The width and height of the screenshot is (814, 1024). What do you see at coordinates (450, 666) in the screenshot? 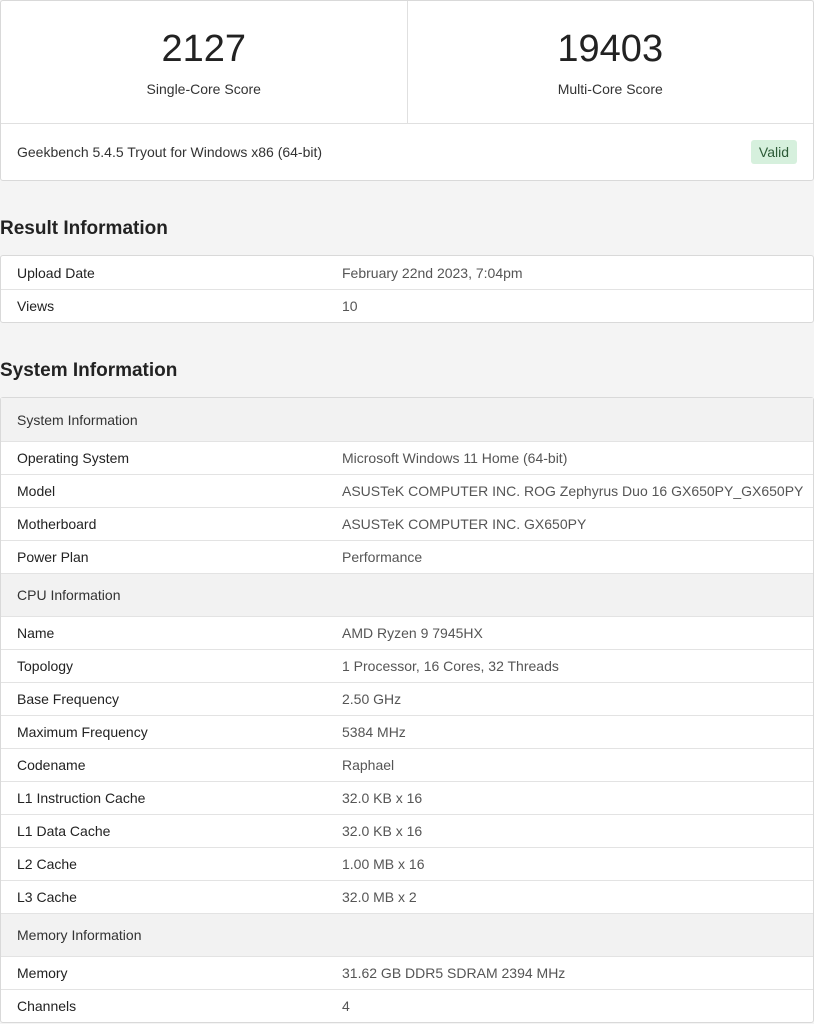
I see `row-value: 1 Processor, 16 Cores, 32 Threads` at bounding box center [450, 666].